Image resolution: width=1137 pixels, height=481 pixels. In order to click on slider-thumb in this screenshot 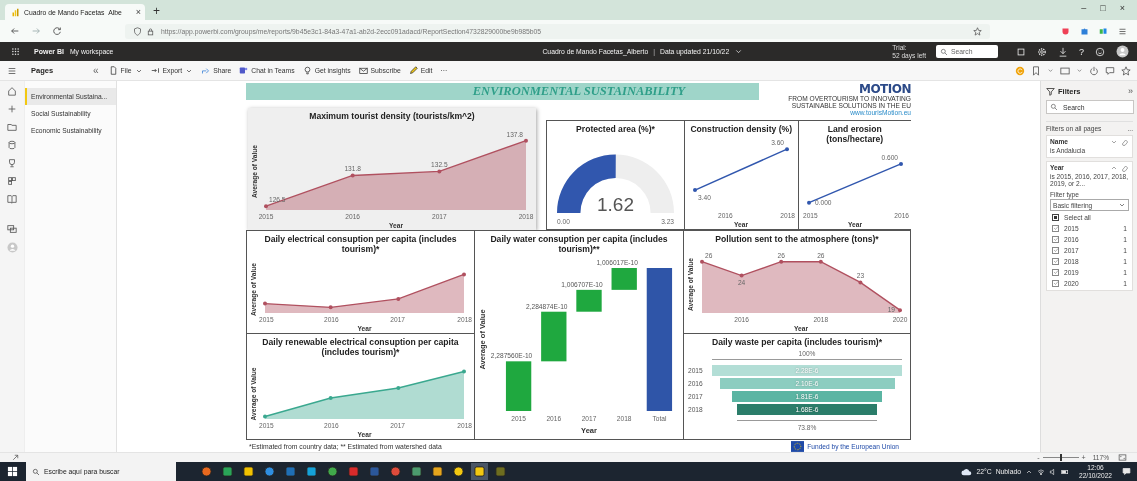, I will do `click(1060, 457)`.